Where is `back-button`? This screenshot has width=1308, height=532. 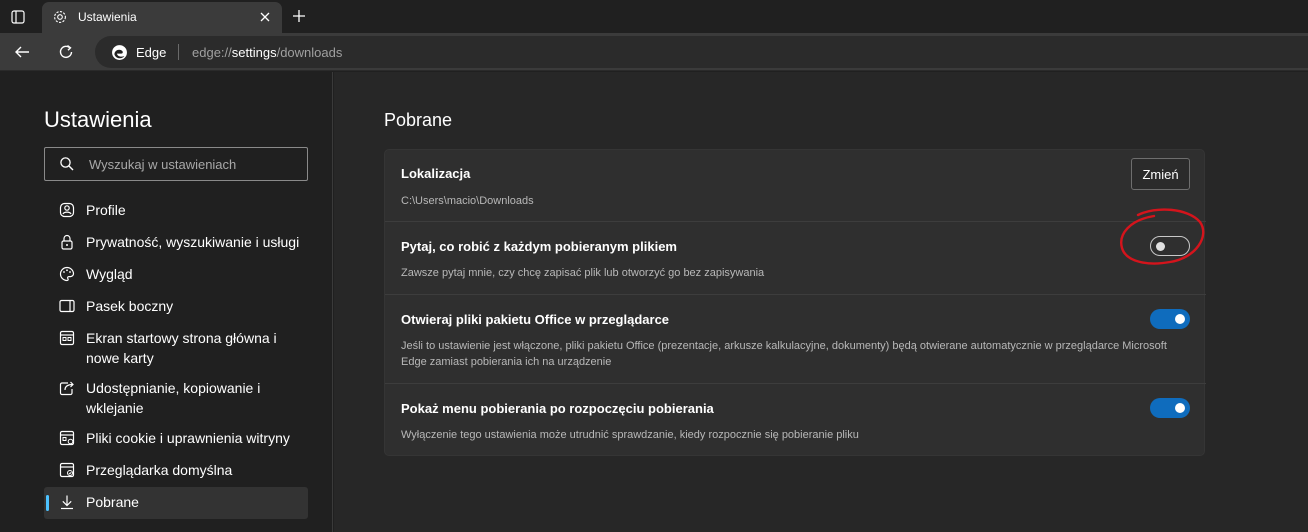 back-button is located at coordinates (22, 52).